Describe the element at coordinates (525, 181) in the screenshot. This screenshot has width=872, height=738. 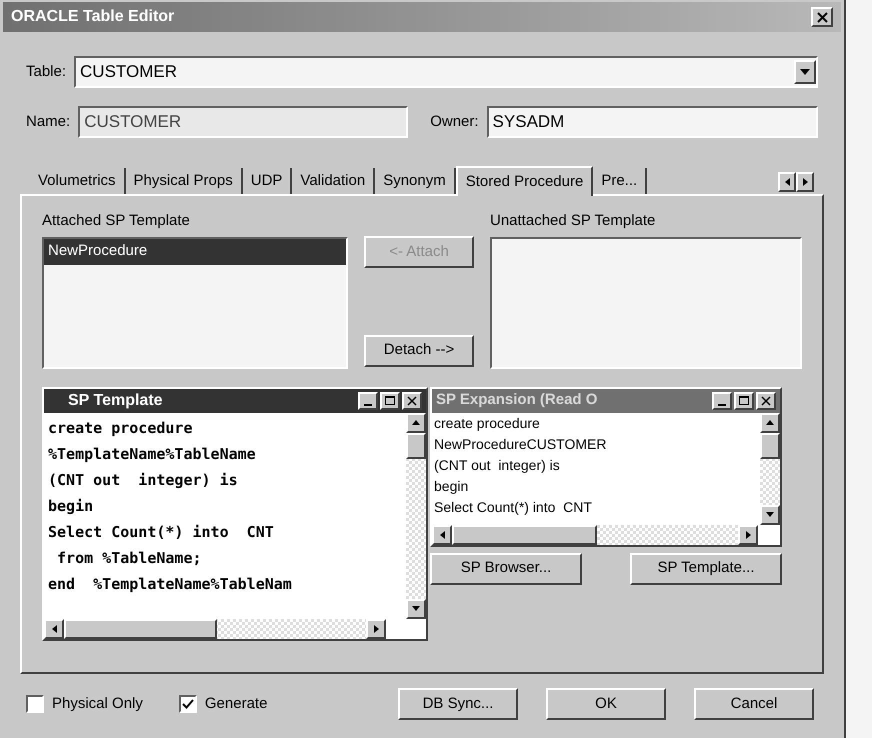
I see `tab: Stored Procedure` at that location.